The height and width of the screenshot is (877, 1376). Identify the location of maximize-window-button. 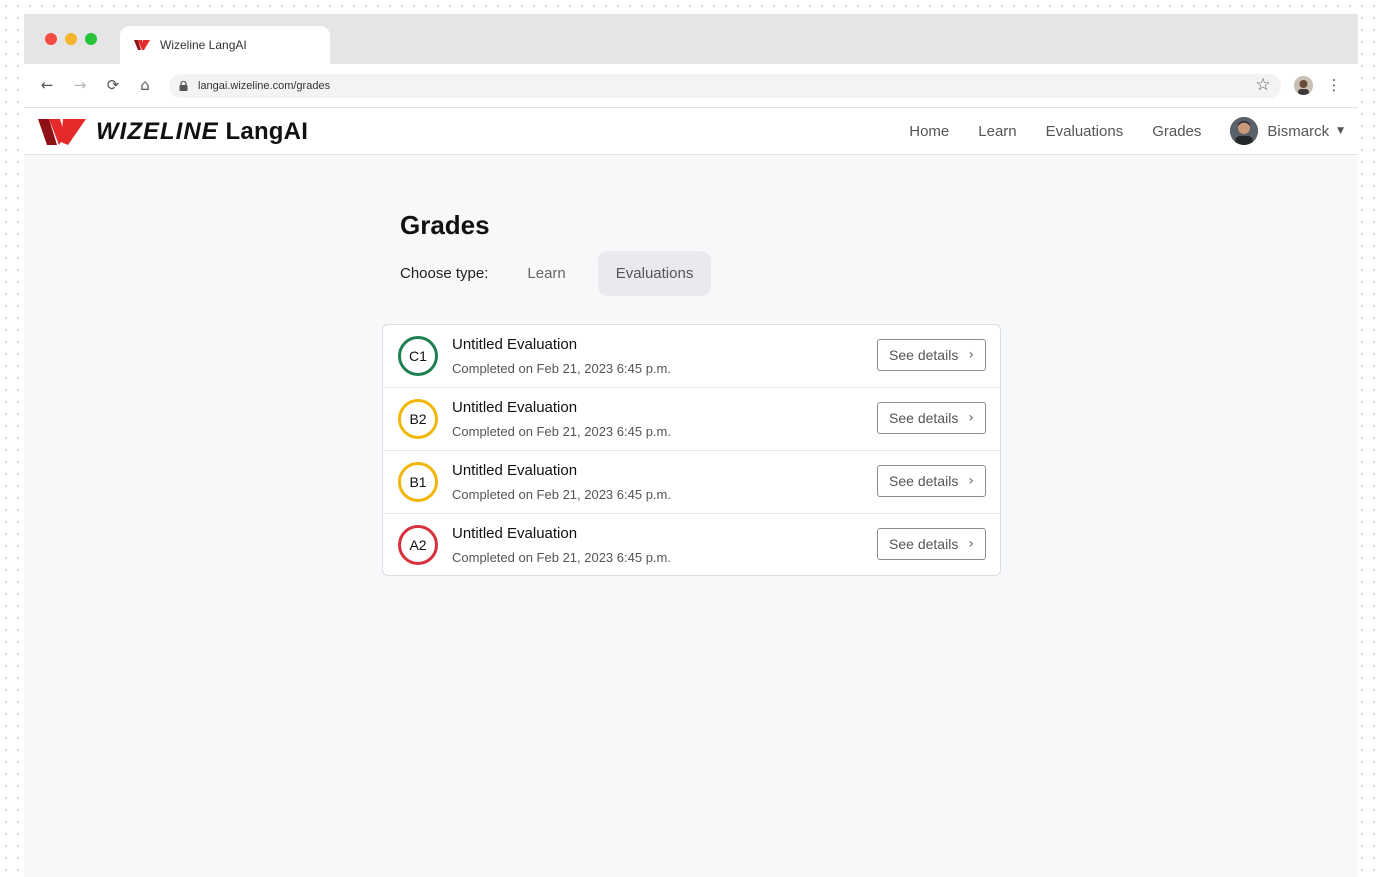
(91, 39).